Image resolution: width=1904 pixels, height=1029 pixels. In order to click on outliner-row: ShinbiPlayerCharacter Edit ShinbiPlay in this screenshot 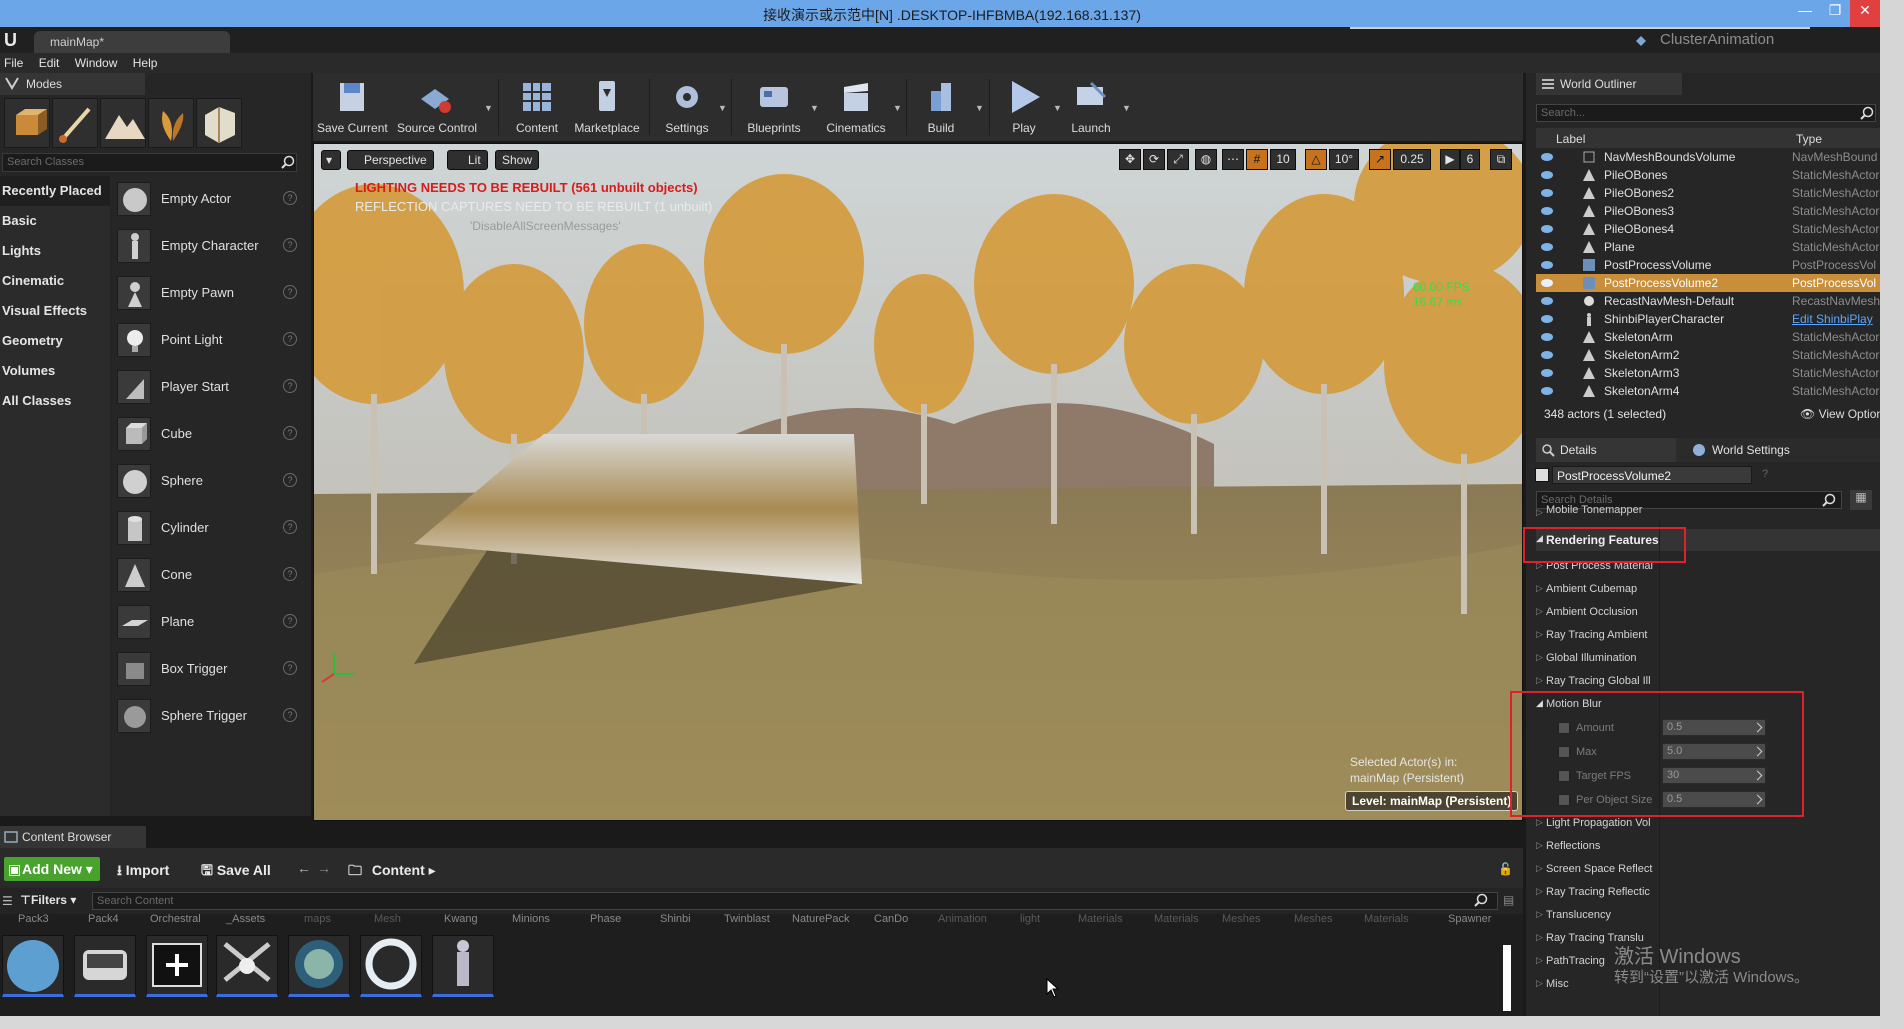, I will do `click(1708, 319)`.